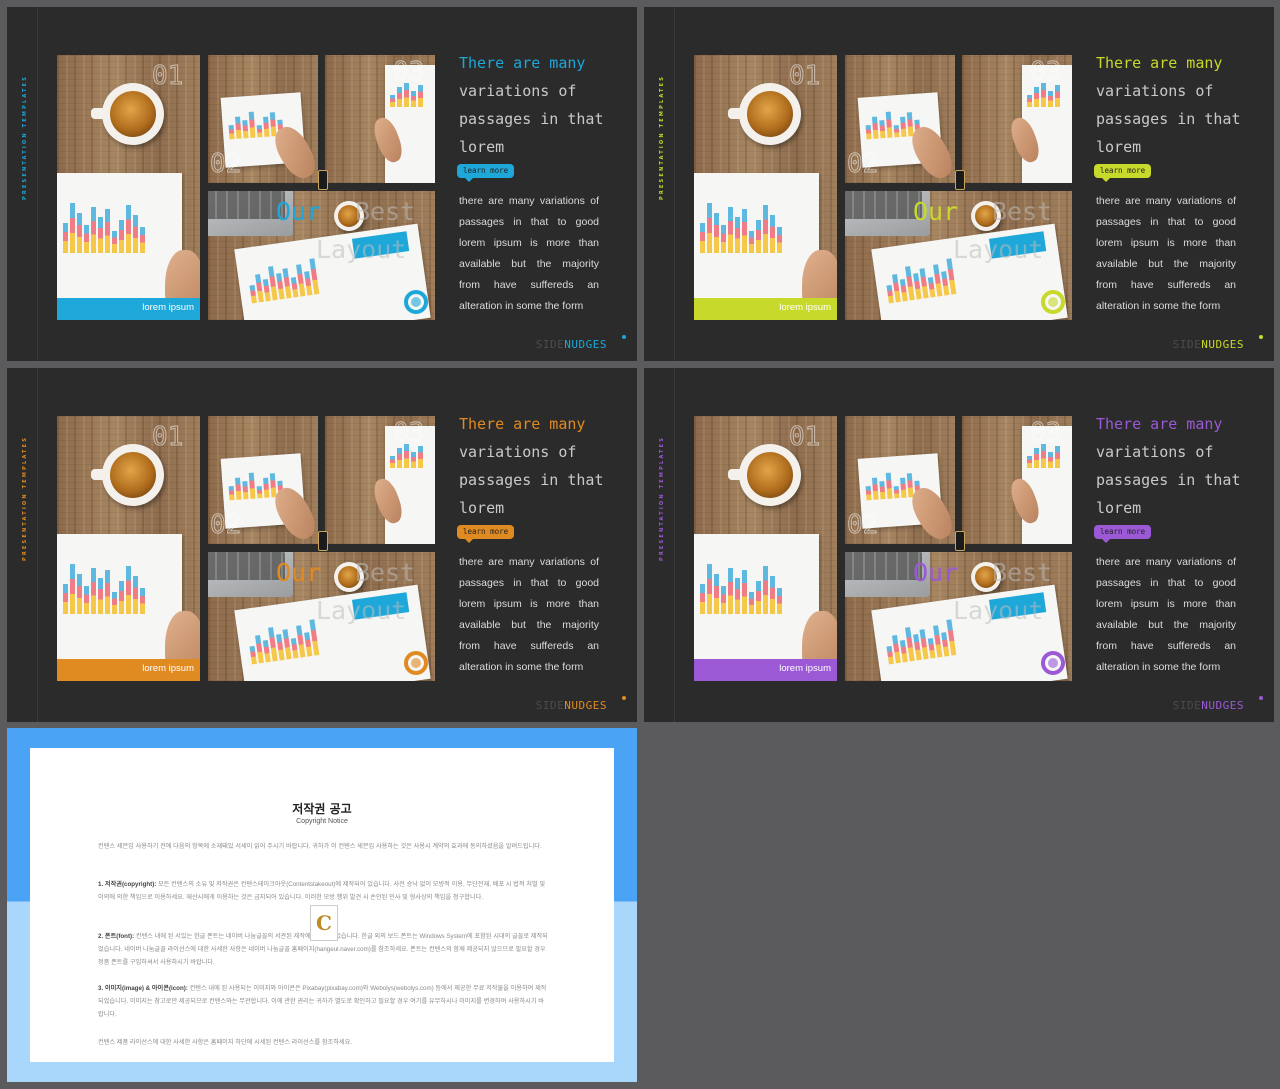 Image resolution: width=1280 pixels, height=1089 pixels. What do you see at coordinates (324, 923) in the screenshot?
I see `contents-logo-icon: C` at bounding box center [324, 923].